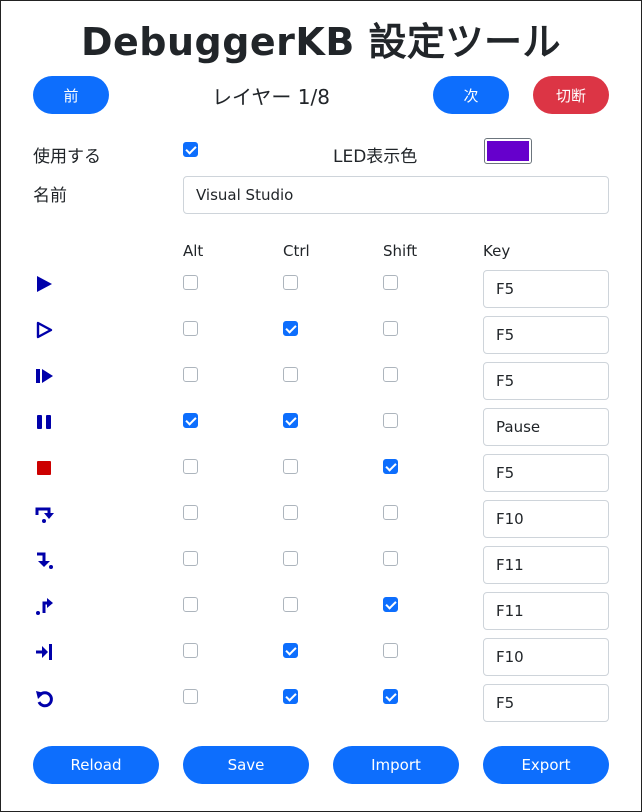  I want to click on import-button: Import, so click(396, 765).